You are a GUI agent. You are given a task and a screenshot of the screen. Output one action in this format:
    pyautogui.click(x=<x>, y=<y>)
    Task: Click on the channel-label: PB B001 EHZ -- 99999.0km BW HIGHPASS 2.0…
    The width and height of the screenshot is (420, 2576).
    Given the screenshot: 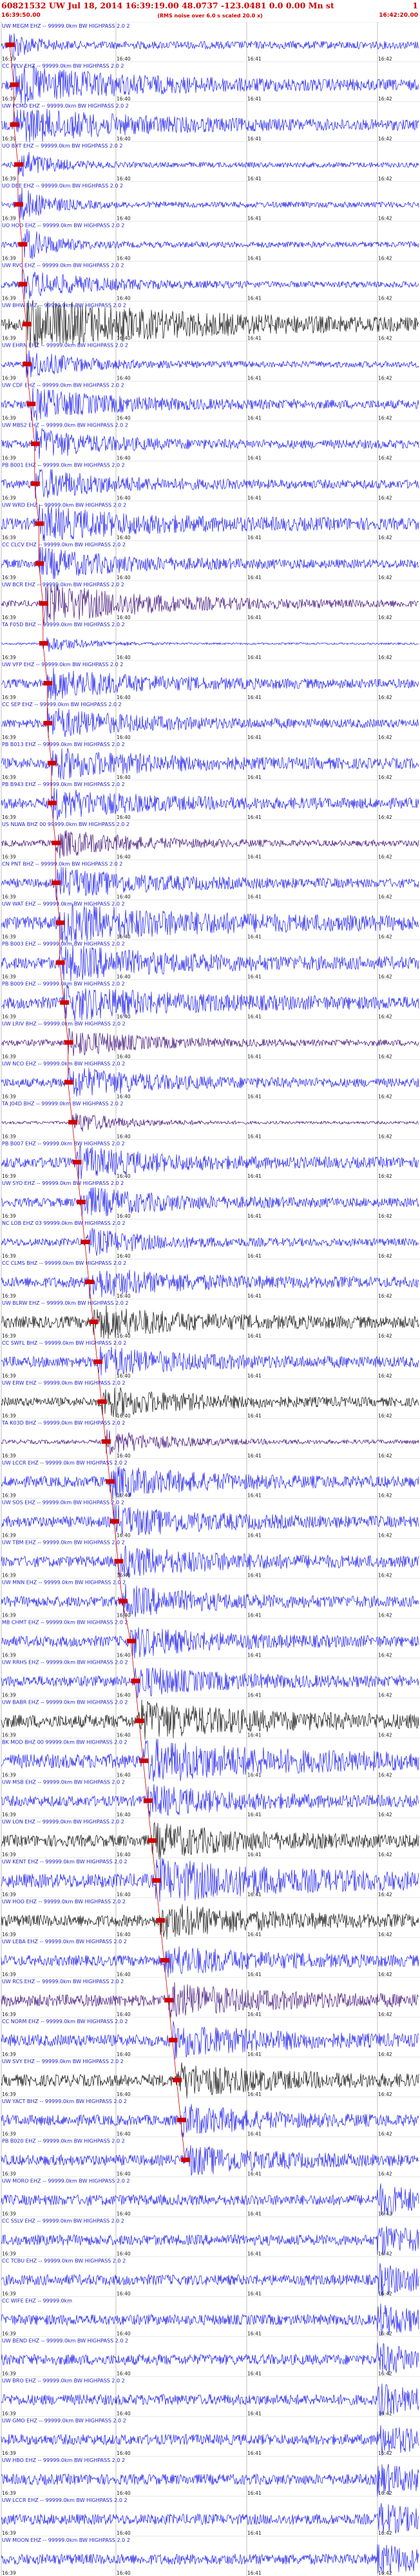 What is the action you would take?
    pyautogui.click(x=63, y=465)
    